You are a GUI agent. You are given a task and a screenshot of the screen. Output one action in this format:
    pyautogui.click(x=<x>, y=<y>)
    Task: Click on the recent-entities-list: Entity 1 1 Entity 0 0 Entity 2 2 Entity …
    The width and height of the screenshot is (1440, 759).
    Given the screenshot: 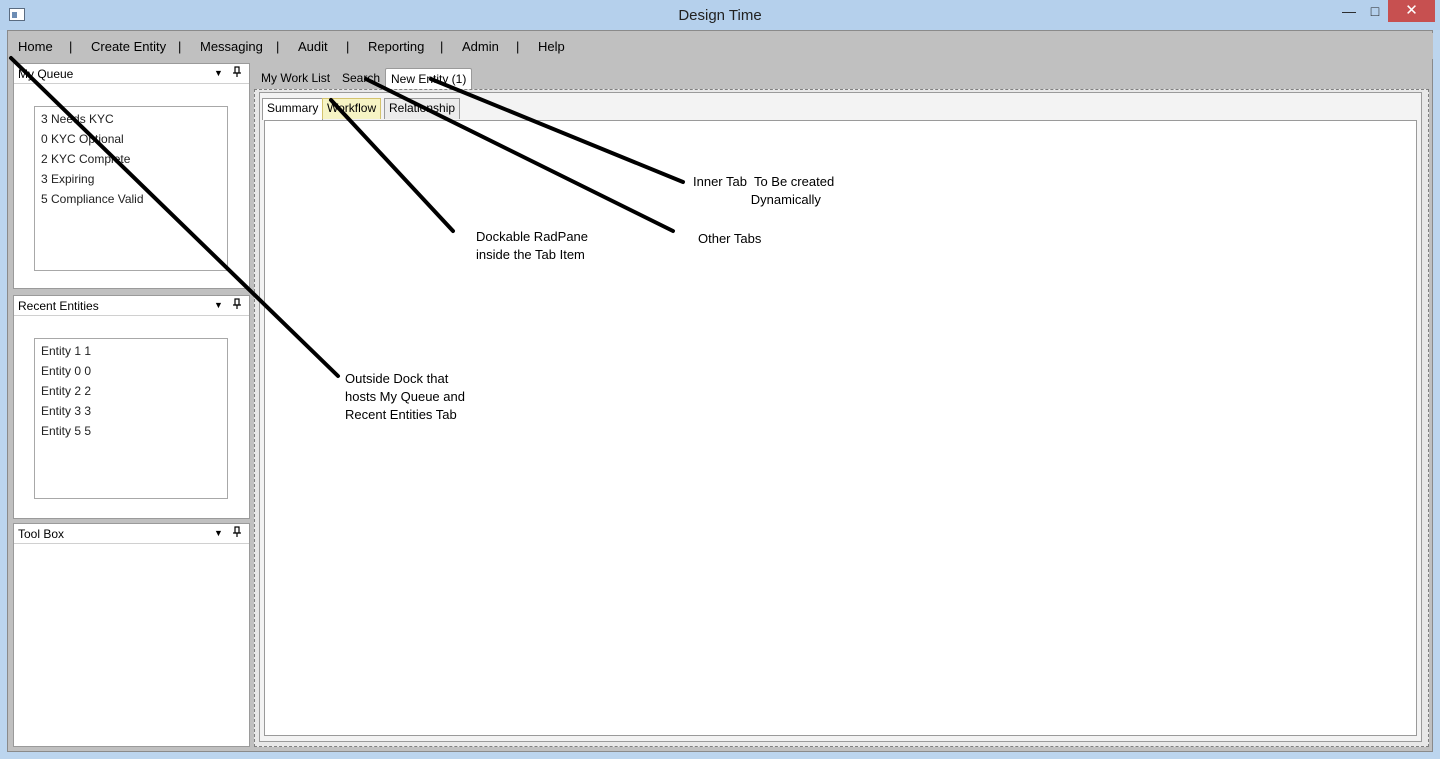 What is the action you would take?
    pyautogui.click(x=131, y=418)
    